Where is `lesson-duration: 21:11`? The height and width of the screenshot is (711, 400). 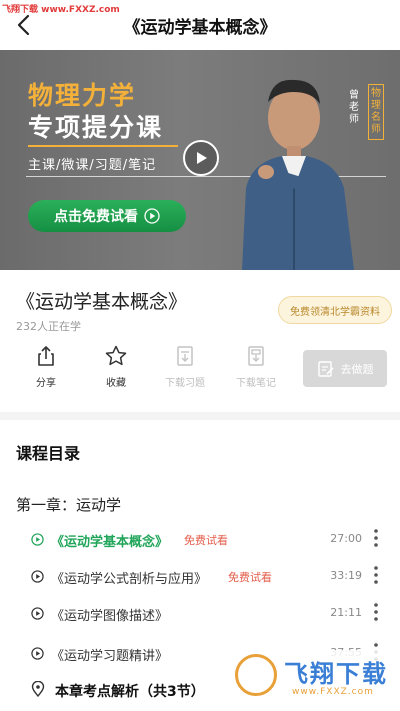
lesson-duration: 21:11 is located at coordinates (346, 612).